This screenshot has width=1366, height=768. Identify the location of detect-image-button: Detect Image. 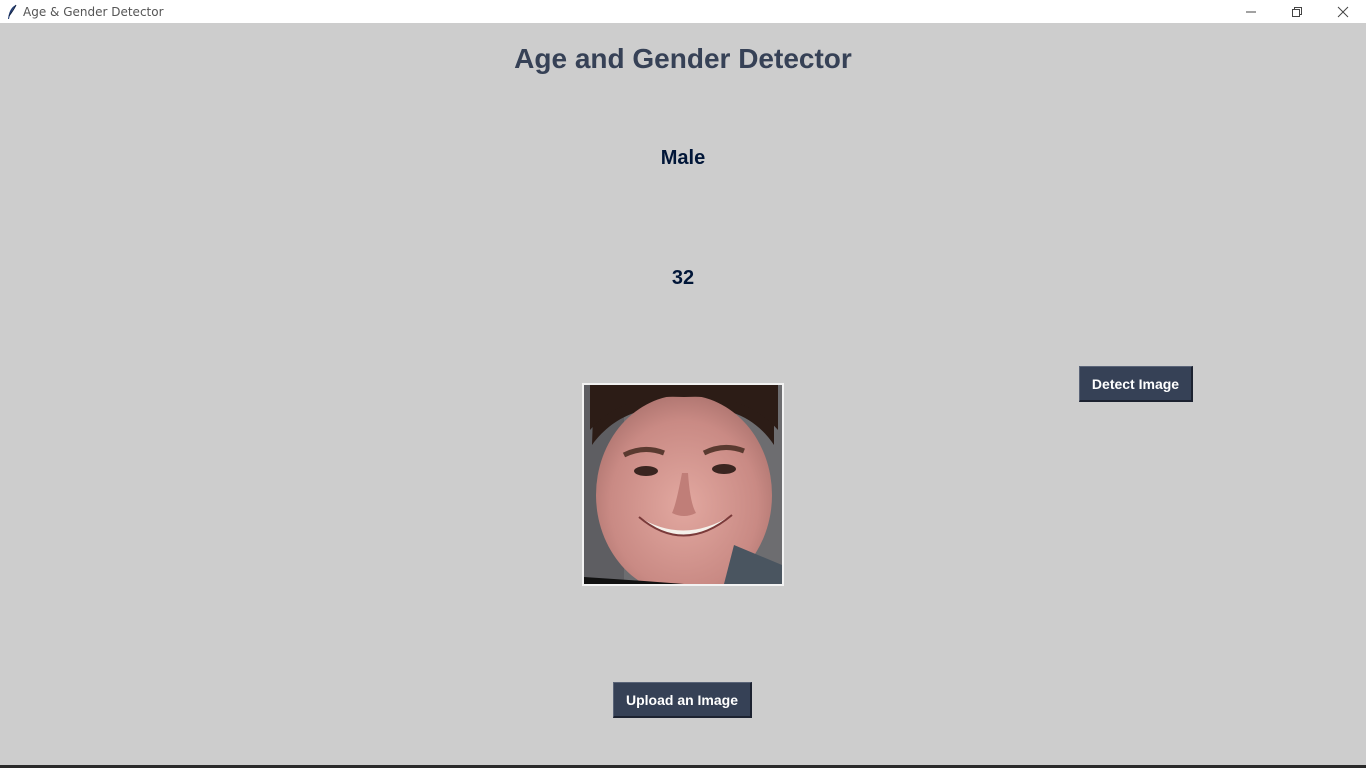
(1136, 384).